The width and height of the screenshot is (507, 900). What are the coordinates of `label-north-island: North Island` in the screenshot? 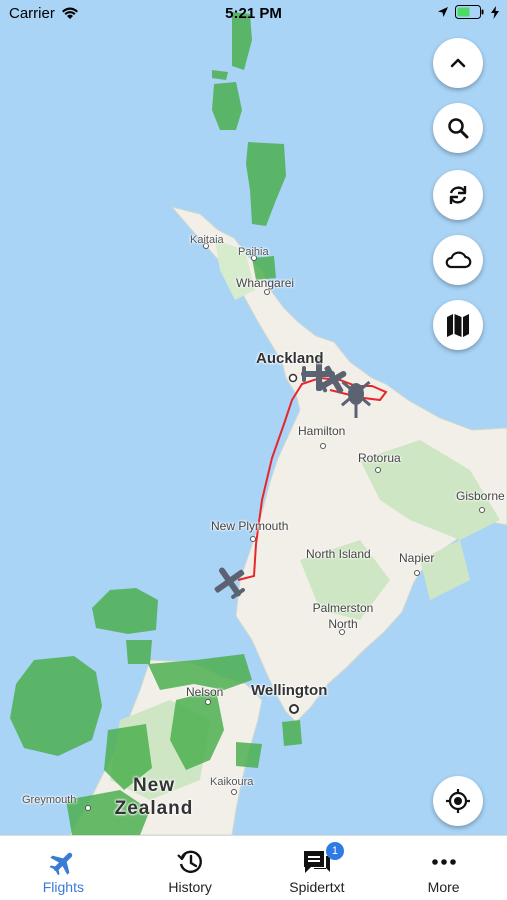 It's located at (338, 554).